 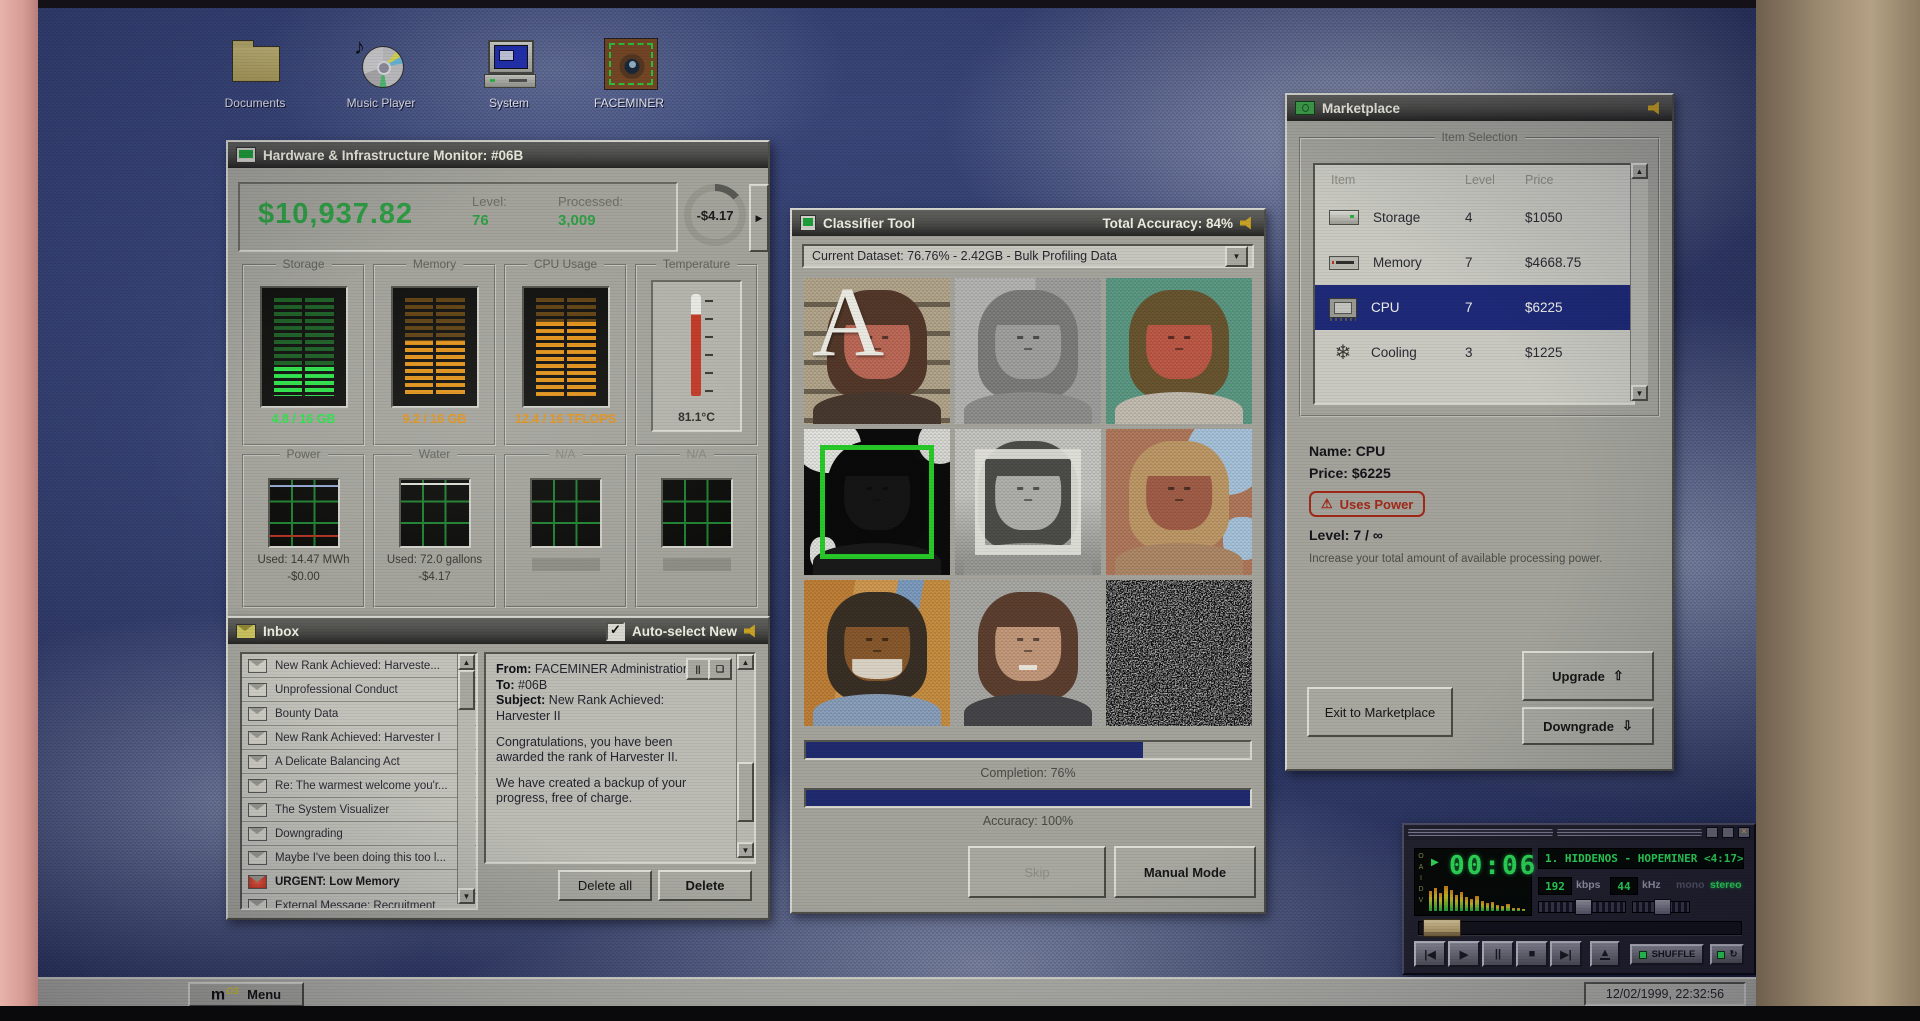 What do you see at coordinates (1744, 832) in the screenshot?
I see `close-button: ✕` at bounding box center [1744, 832].